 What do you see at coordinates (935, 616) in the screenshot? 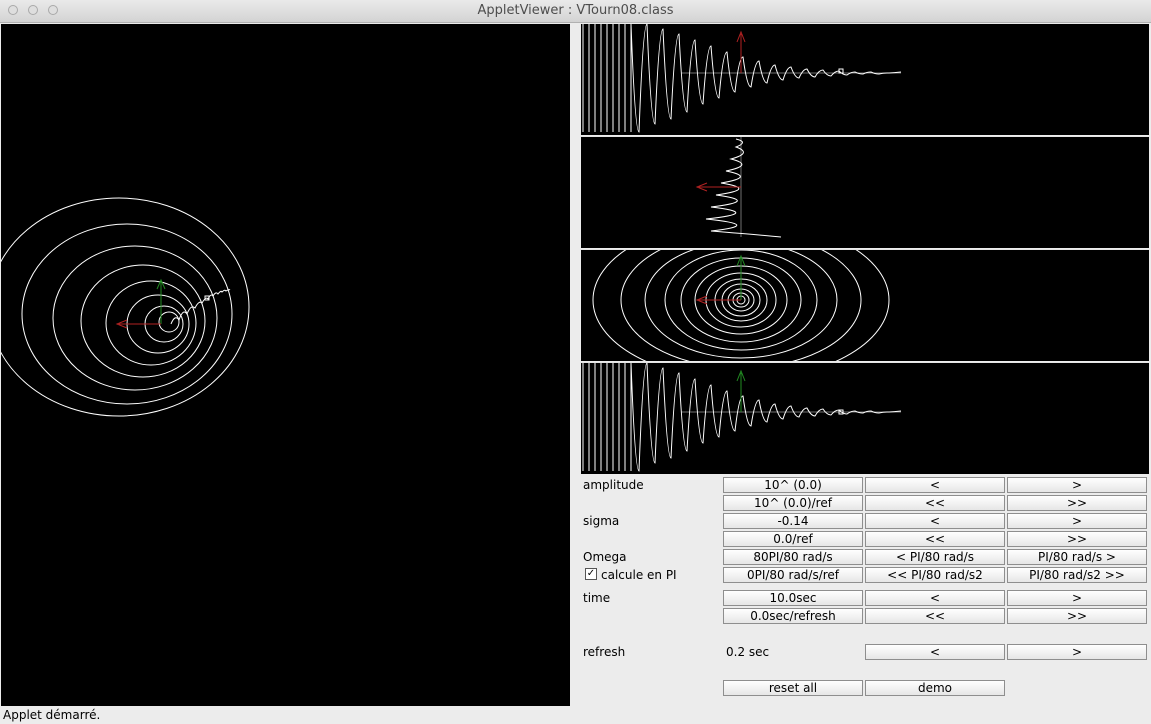
I see `time-ref-decrease-button: <<` at bounding box center [935, 616].